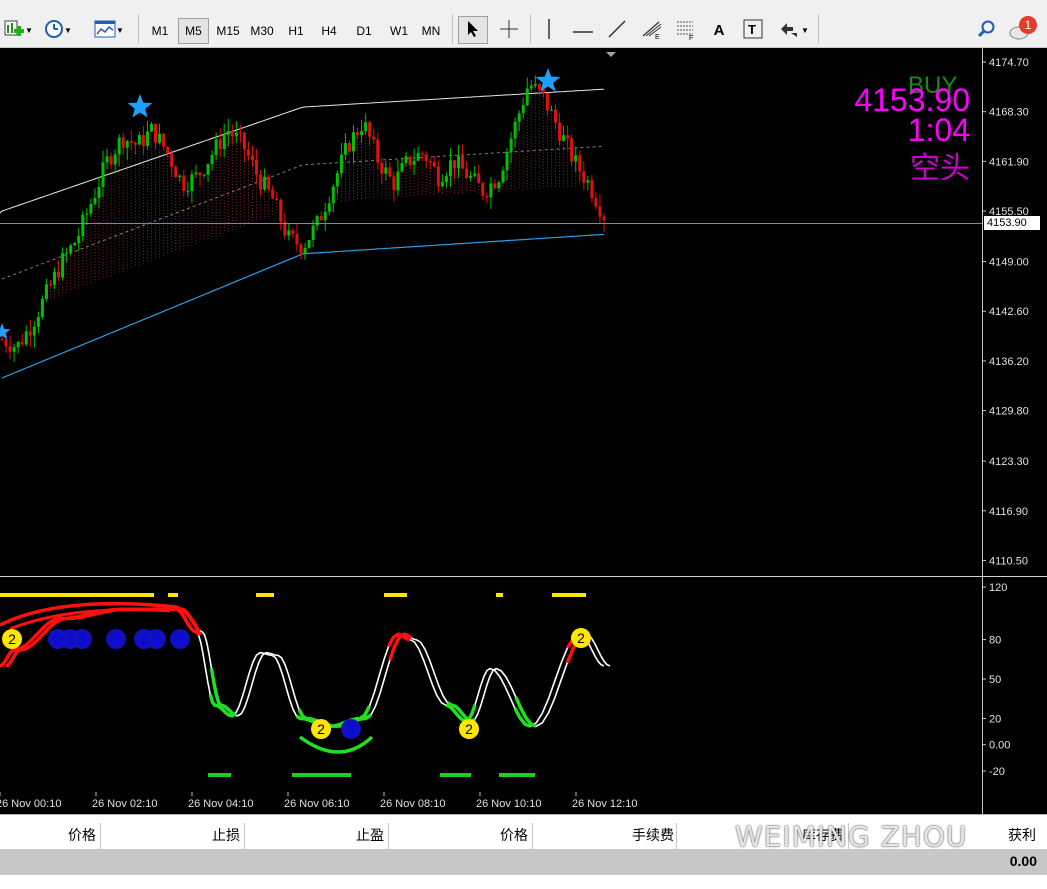 The image size is (1047, 889). I want to click on notifications-button: 1, so click(1024, 28).